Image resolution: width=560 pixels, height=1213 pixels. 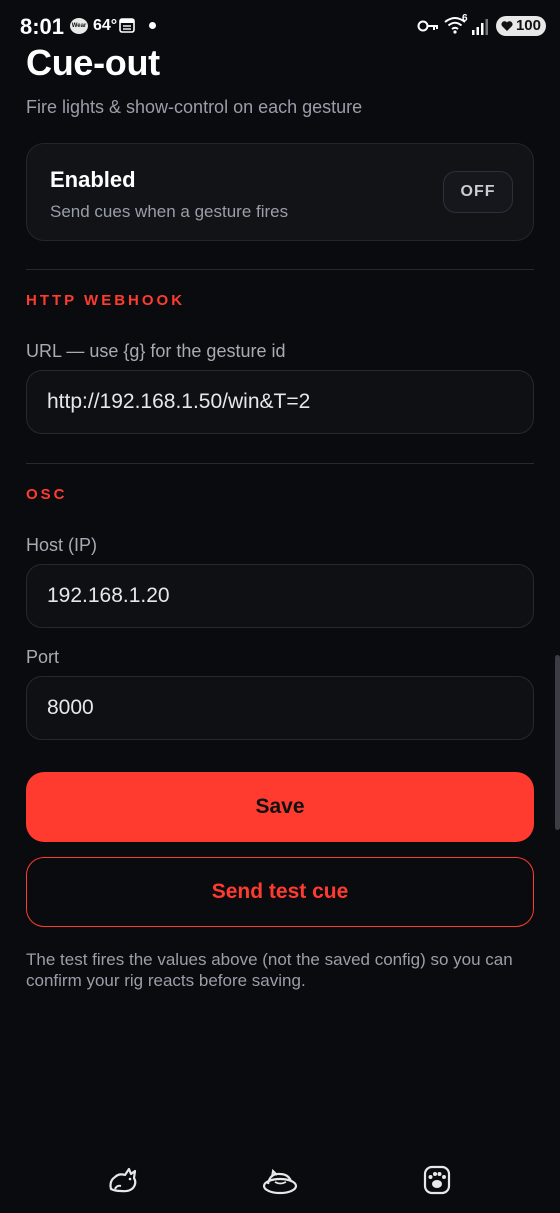 I want to click on status-temperature: 64°, so click(x=105, y=25).